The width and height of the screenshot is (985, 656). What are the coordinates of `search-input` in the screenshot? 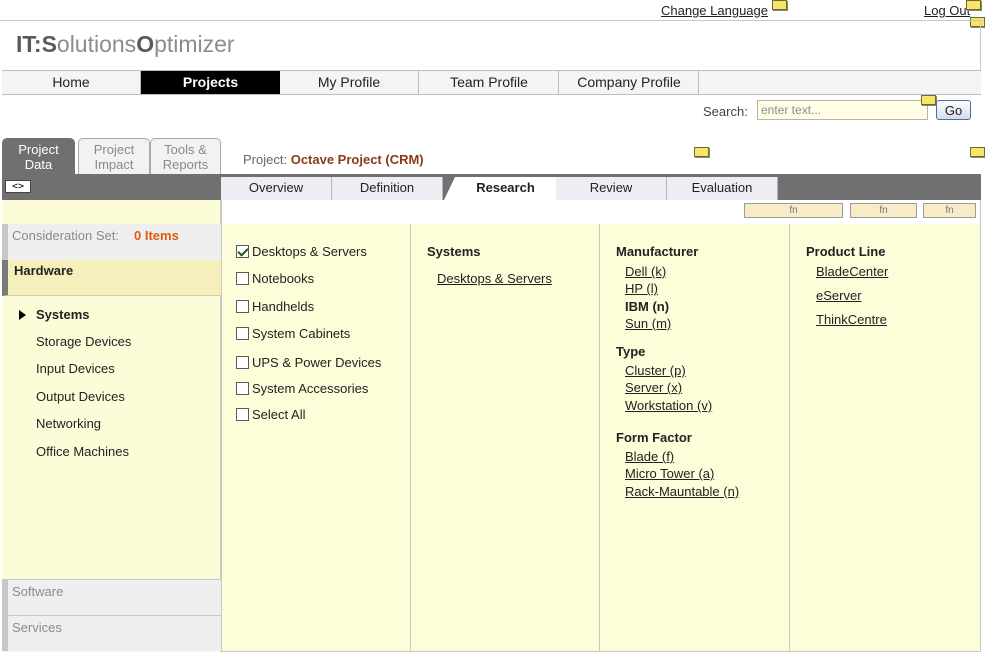 It's located at (842, 110).